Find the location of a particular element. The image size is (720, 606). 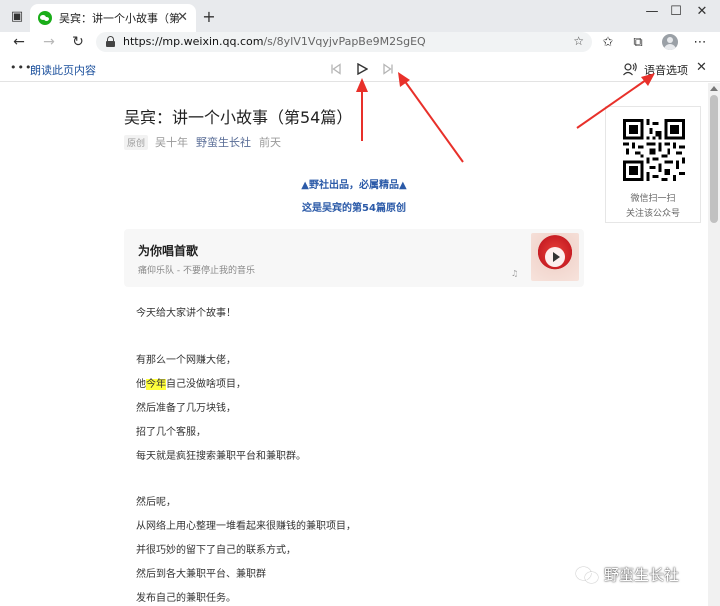

paragraph: 然后到各大兼职平台、兼职群 is located at coordinates (201, 574).